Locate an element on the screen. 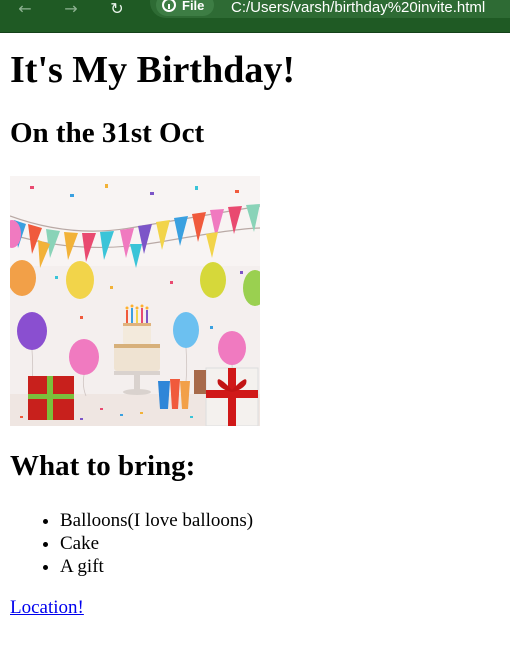  site-info-chip: File is located at coordinates (185, 8).